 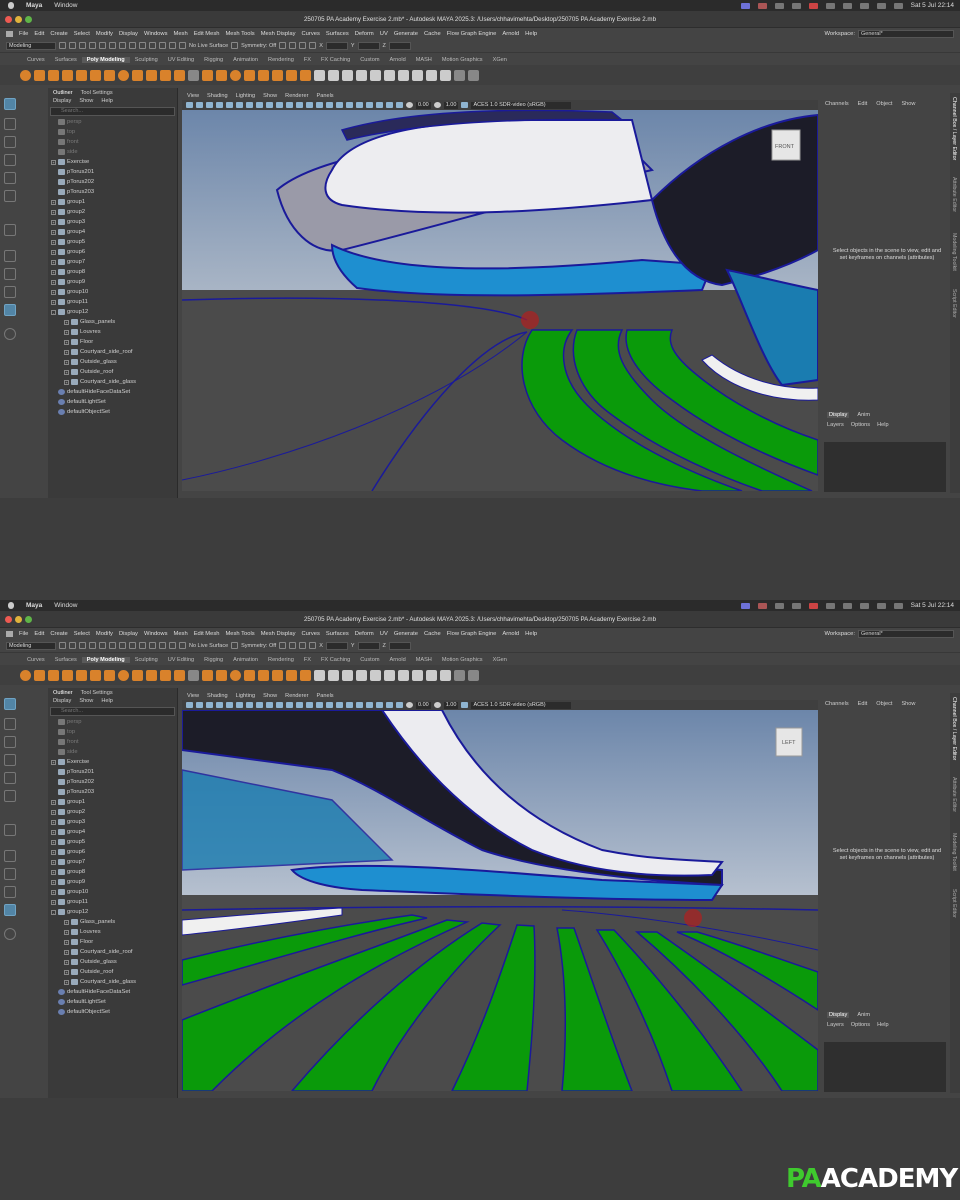 What do you see at coordinates (313, 45) in the screenshot?
I see `hypershade-icon` at bounding box center [313, 45].